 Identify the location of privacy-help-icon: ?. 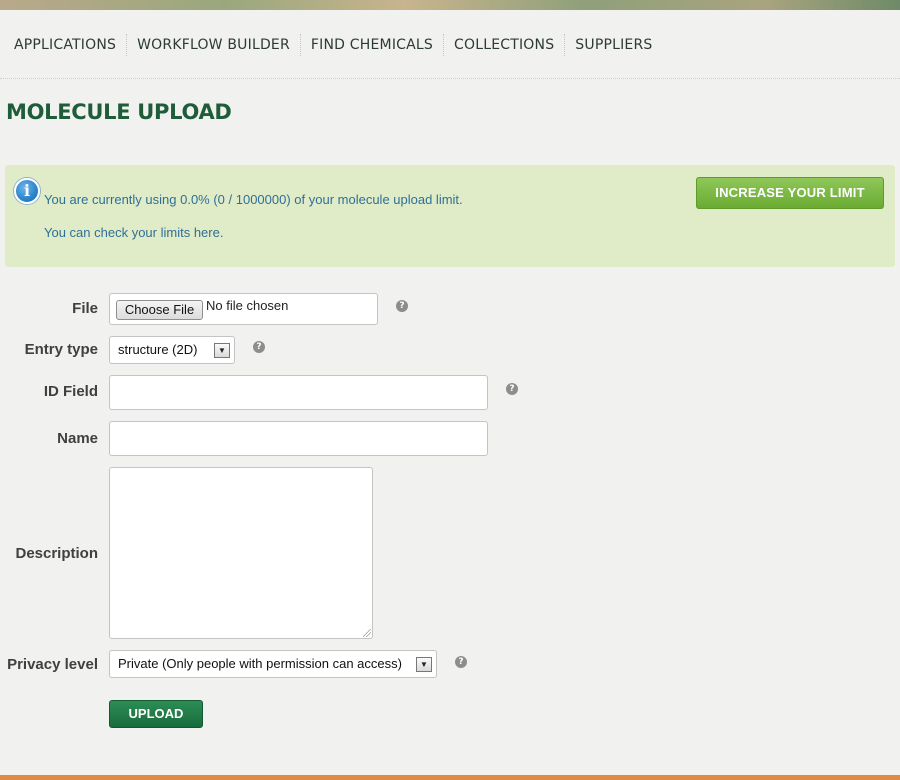
(461, 662).